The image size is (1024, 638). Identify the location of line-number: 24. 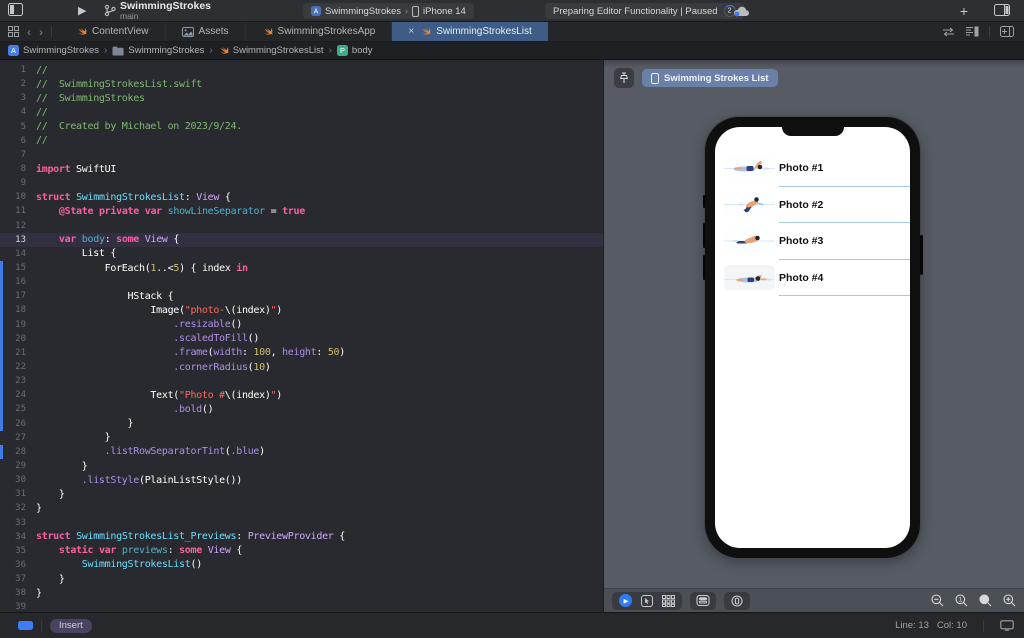
(18, 395).